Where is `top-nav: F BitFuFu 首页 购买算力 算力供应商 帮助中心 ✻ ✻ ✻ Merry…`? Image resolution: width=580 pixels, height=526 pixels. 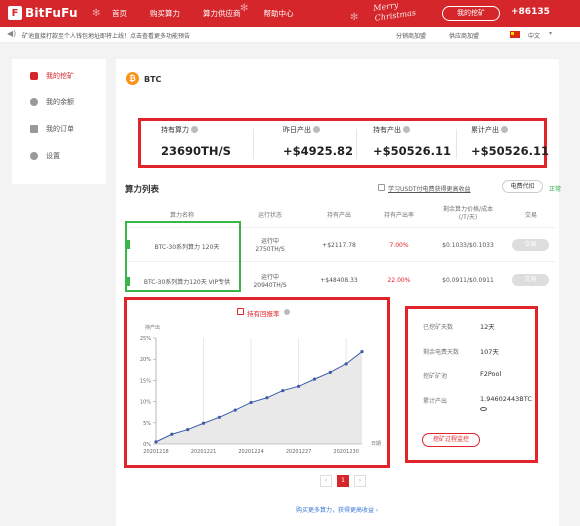 top-nav: F BitFuFu 首页 购买算力 算力供应商 帮助中心 ✻ ✻ ✻ Merry… is located at coordinates (290, 13).